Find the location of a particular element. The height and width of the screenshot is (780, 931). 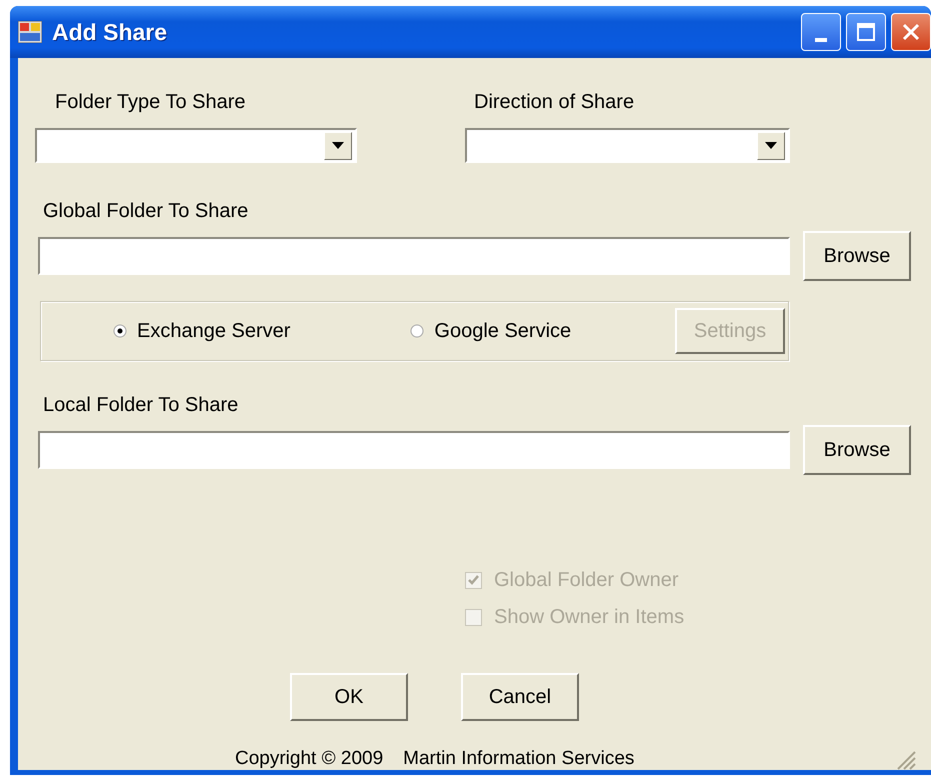

minimize-icon is located at coordinates (821, 40).